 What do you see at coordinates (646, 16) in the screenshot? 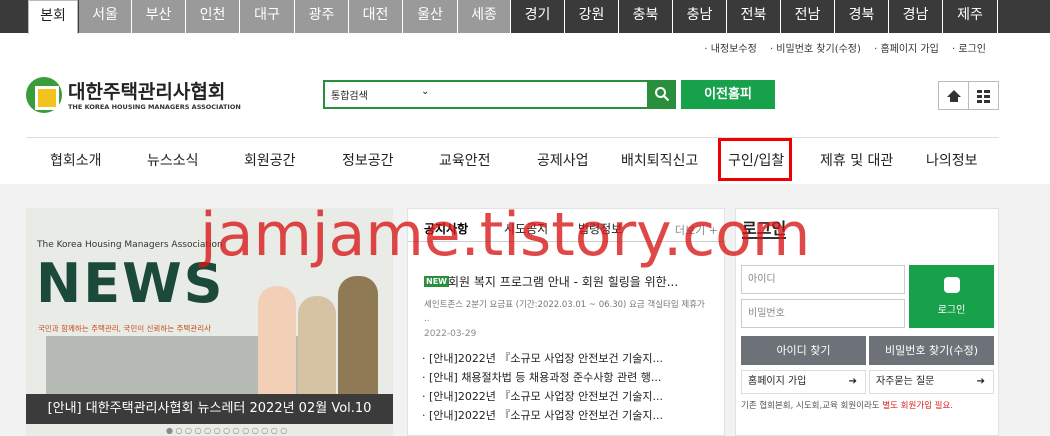
I see `region-tab-chungbuk: 충북` at bounding box center [646, 16].